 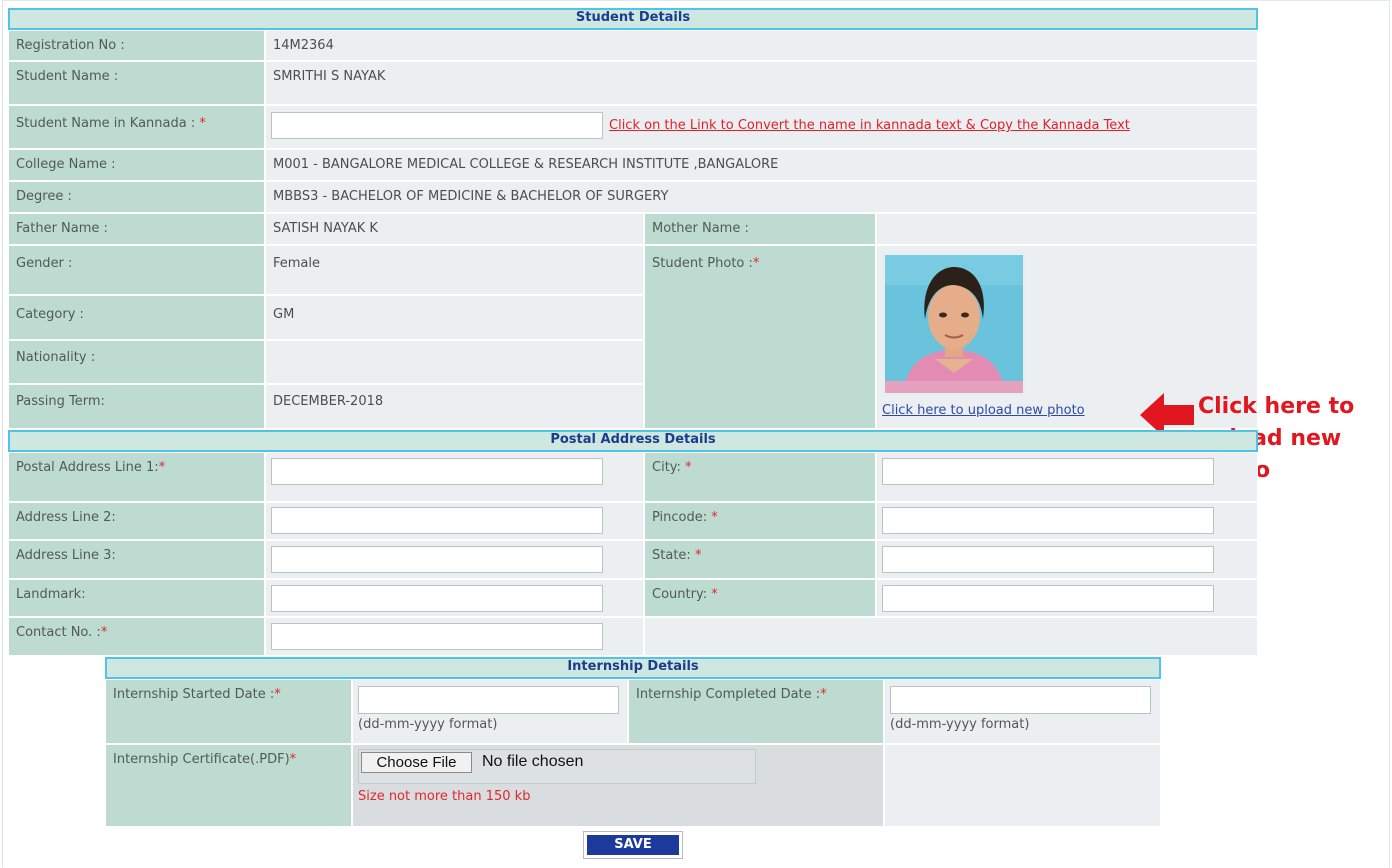 I want to click on address-line3-label: Address Line 3:, so click(x=136, y=559).